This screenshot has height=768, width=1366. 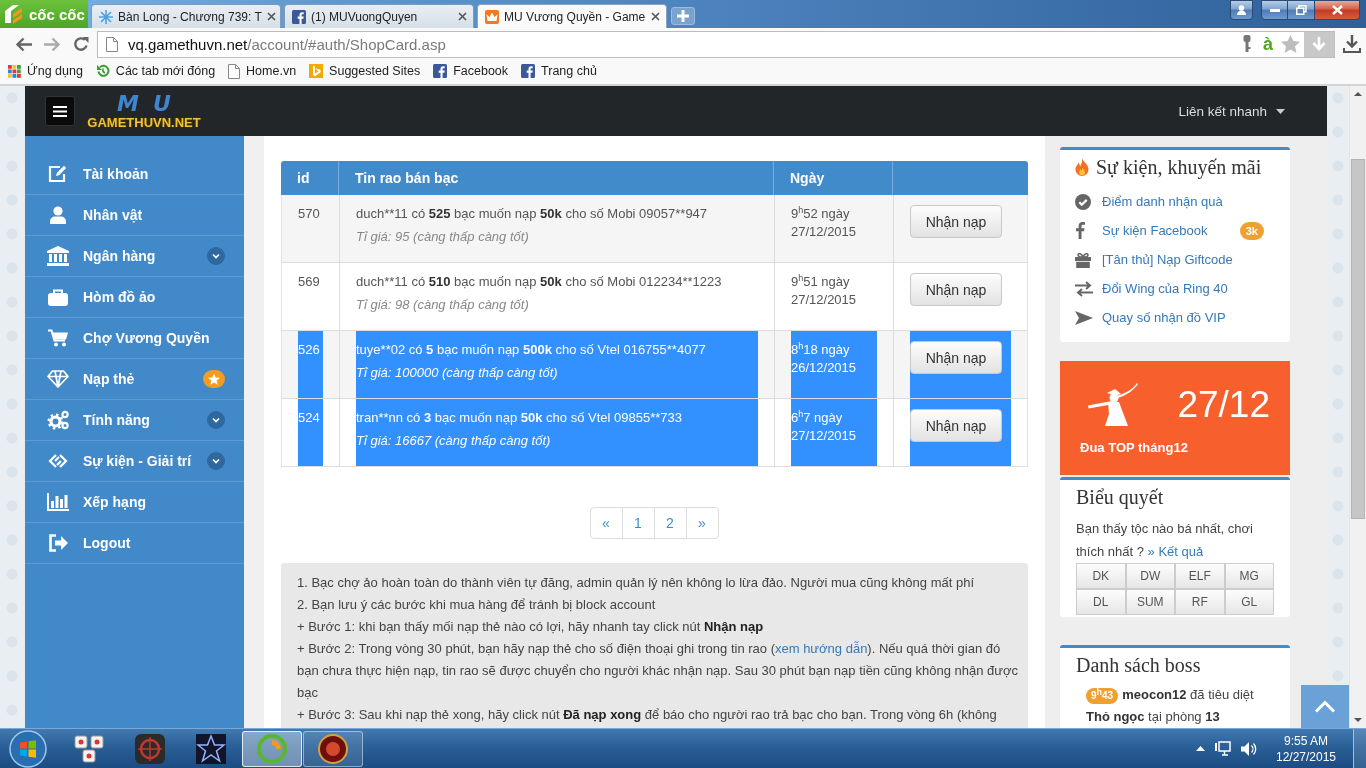 What do you see at coordinates (134, 215) in the screenshot?
I see `sidebar-item: Nhân vật` at bounding box center [134, 215].